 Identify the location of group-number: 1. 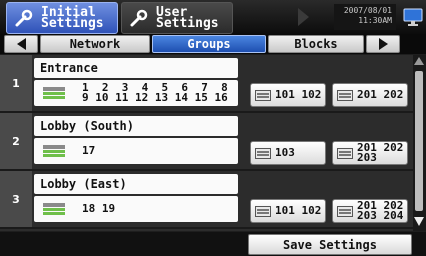
(16, 83).